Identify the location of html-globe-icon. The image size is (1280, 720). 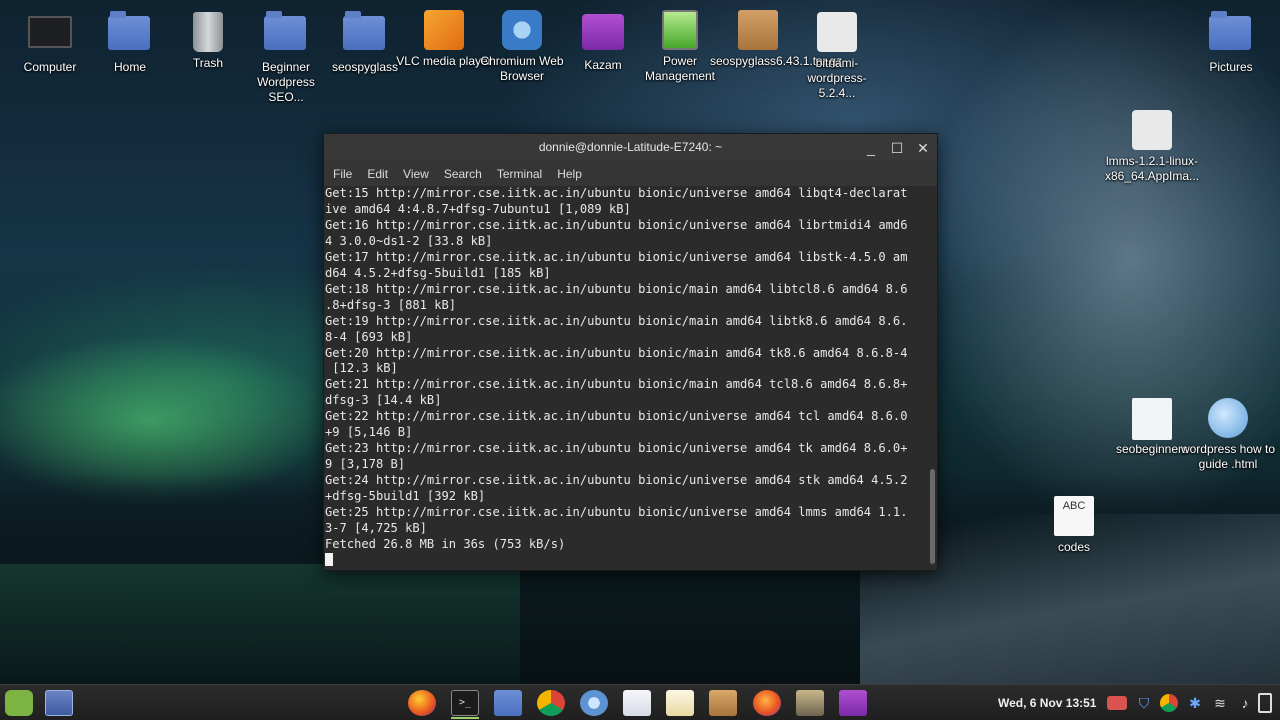
(1228, 418).